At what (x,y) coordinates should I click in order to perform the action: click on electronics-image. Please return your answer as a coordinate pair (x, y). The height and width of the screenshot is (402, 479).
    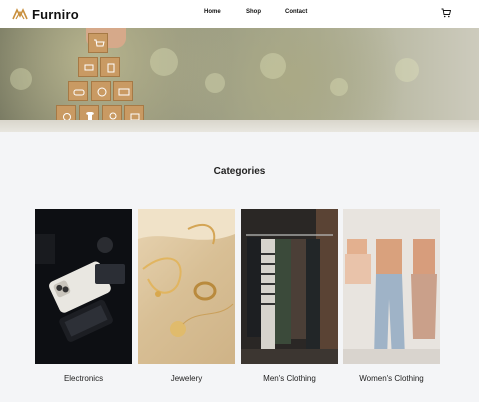
    Looking at the image, I should click on (83, 286).